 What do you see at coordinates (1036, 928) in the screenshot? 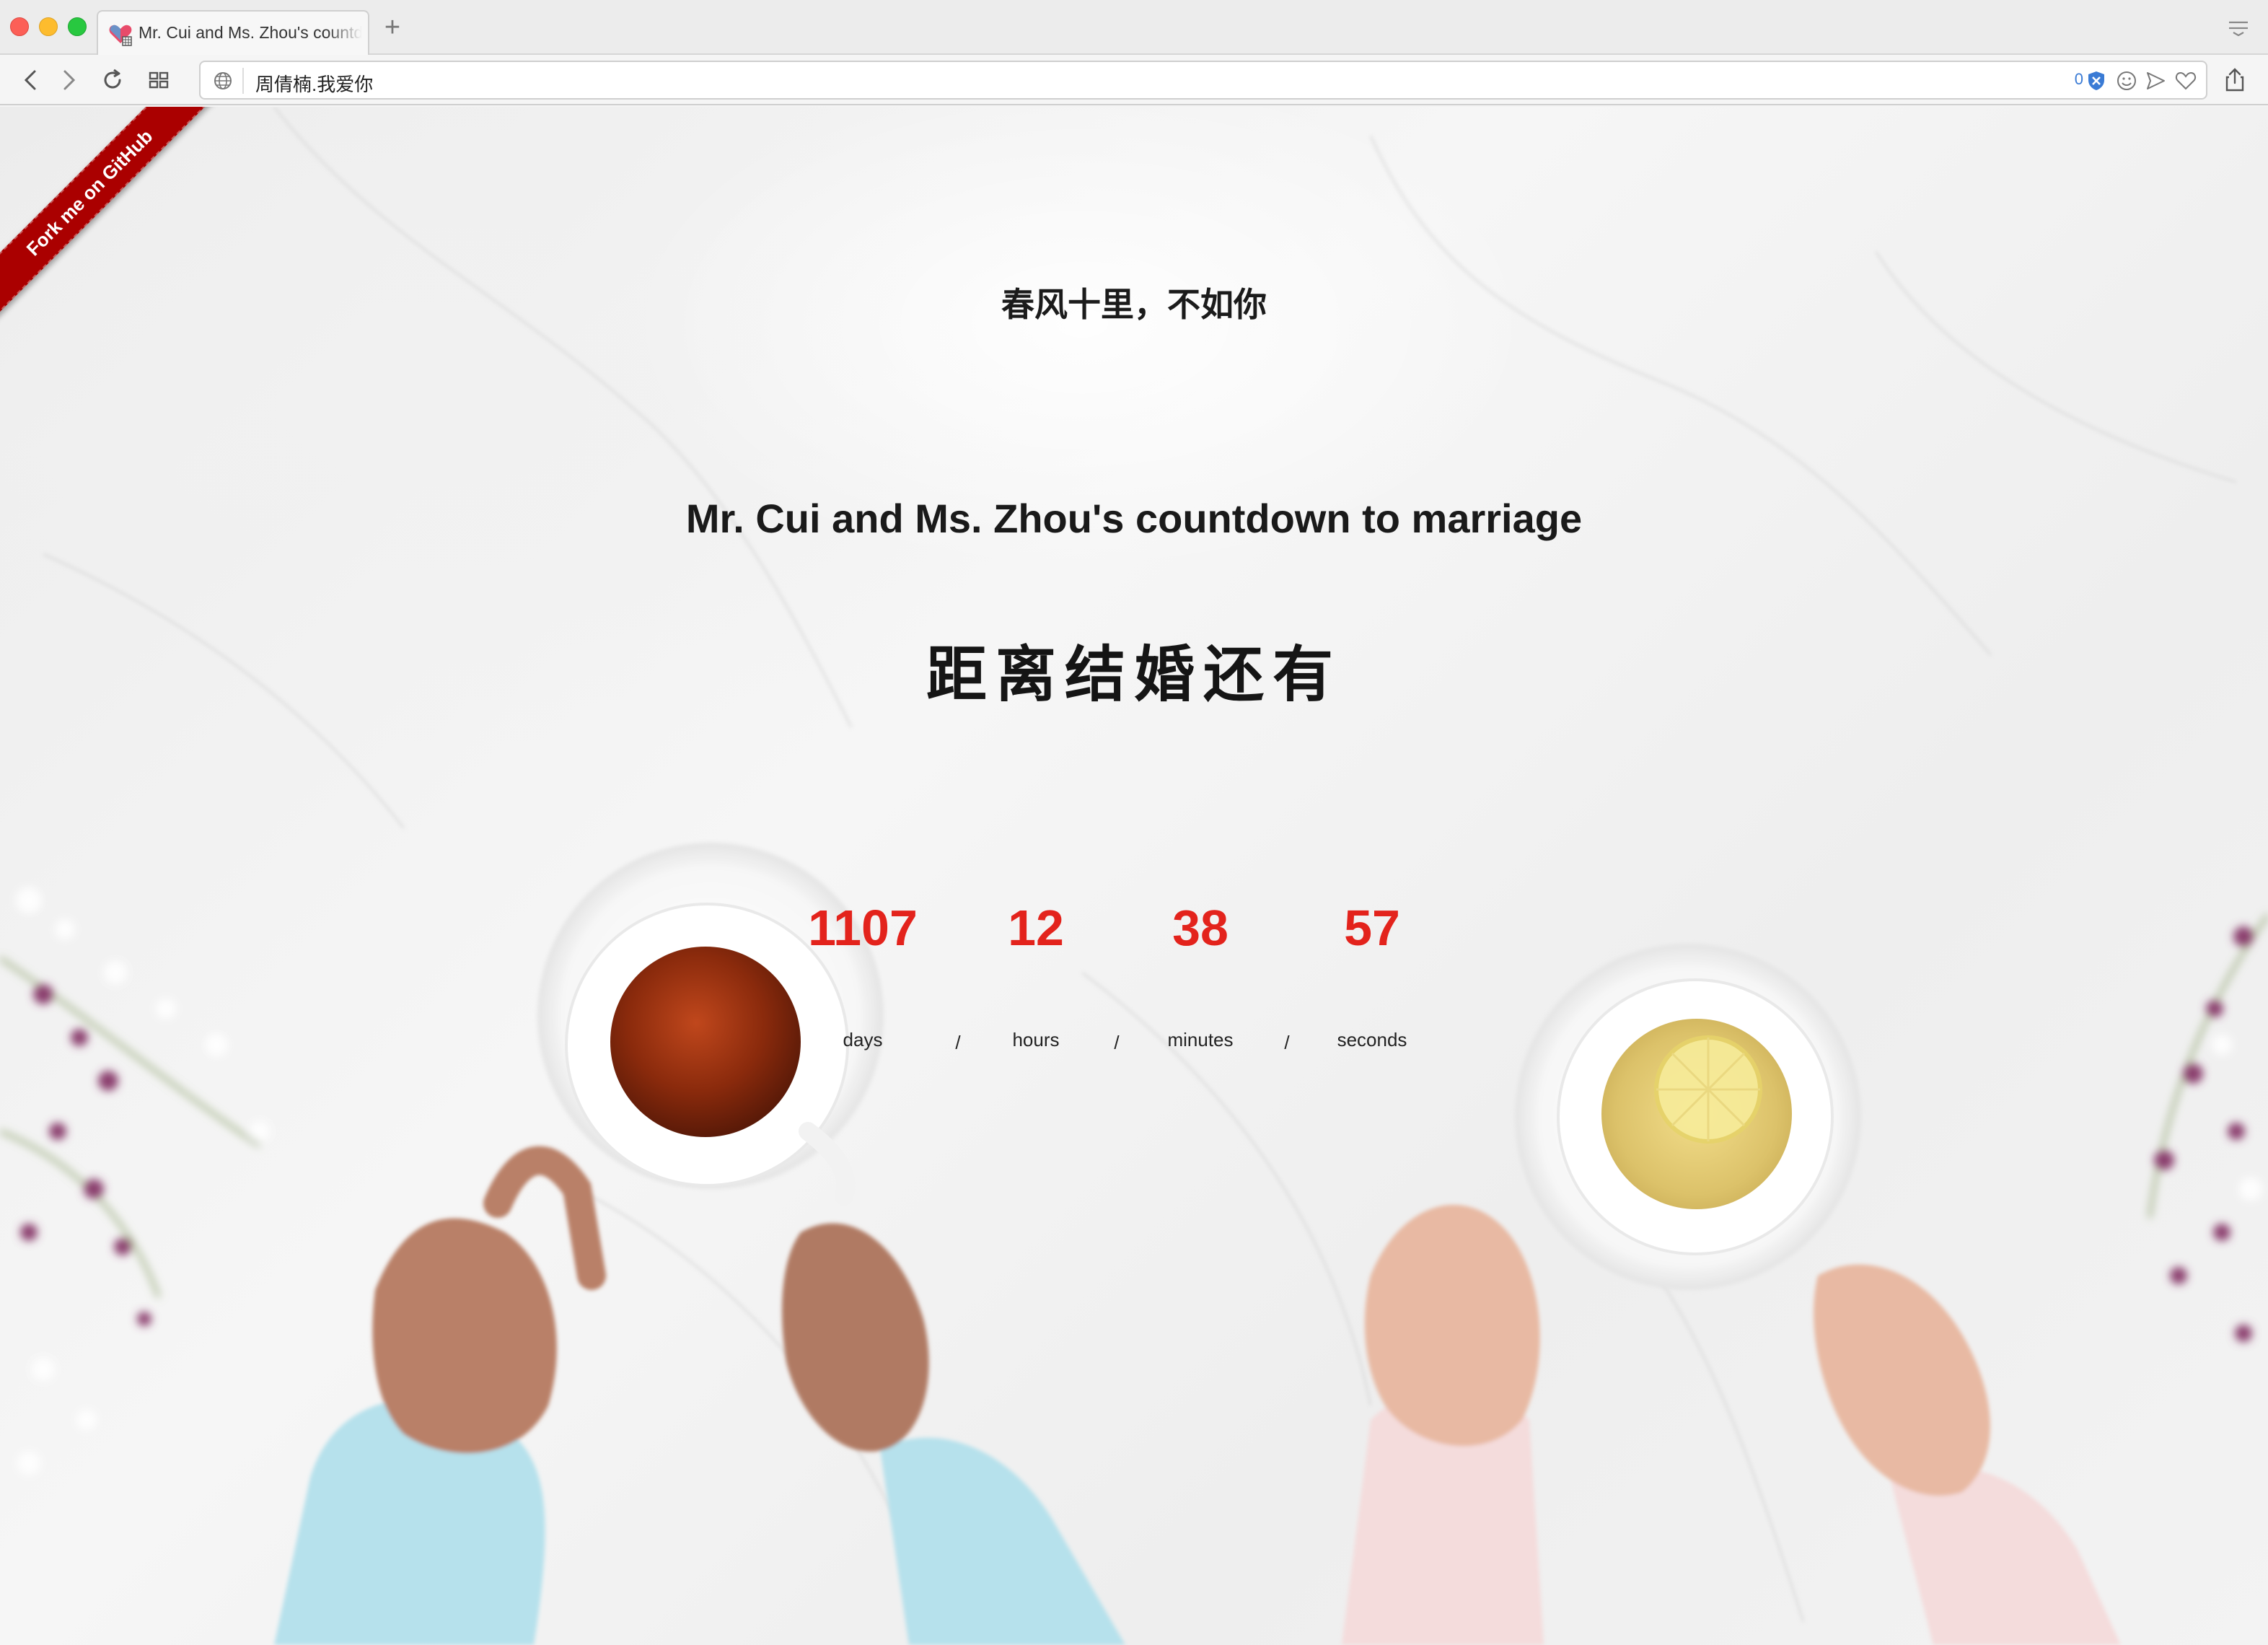
I see `countdown-hours-value: 12` at bounding box center [1036, 928].